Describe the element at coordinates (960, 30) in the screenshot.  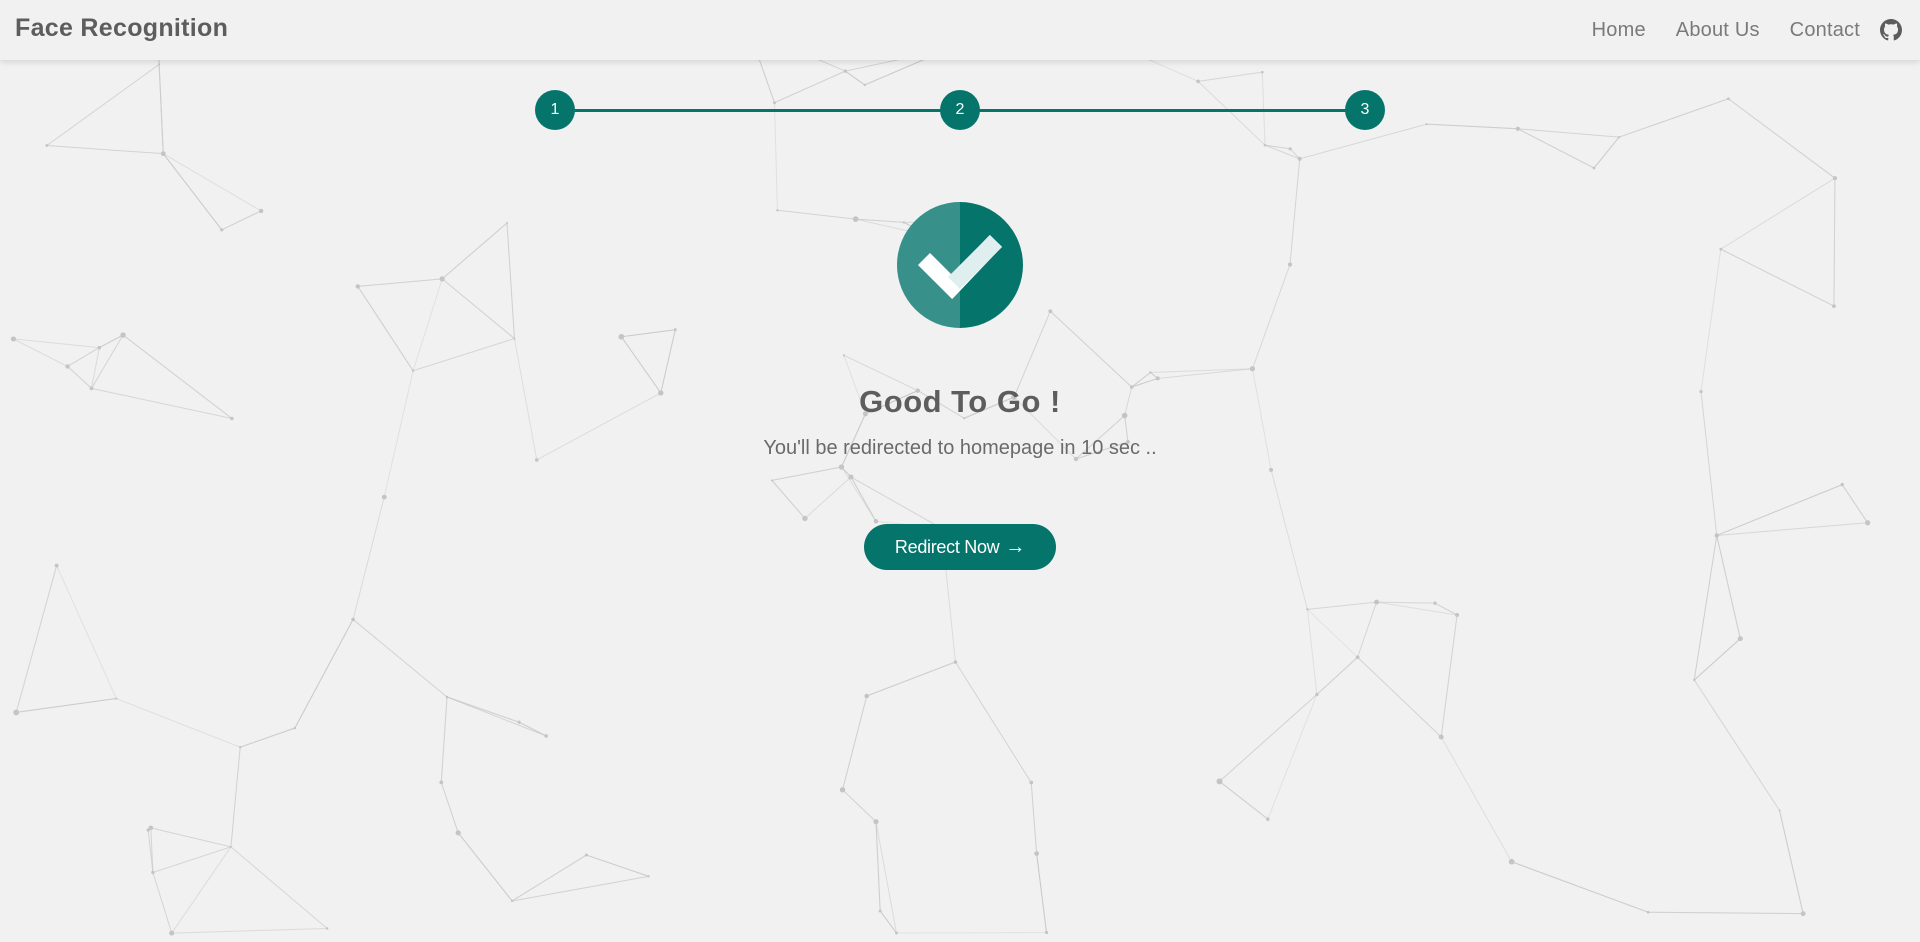
I see `navbar: Face Recognition Home About Us Contact` at that location.